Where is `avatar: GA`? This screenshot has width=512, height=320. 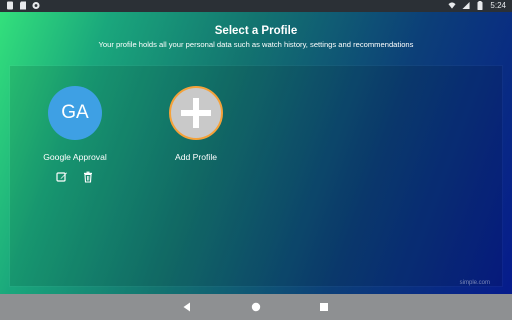 avatar: GA is located at coordinates (75, 113).